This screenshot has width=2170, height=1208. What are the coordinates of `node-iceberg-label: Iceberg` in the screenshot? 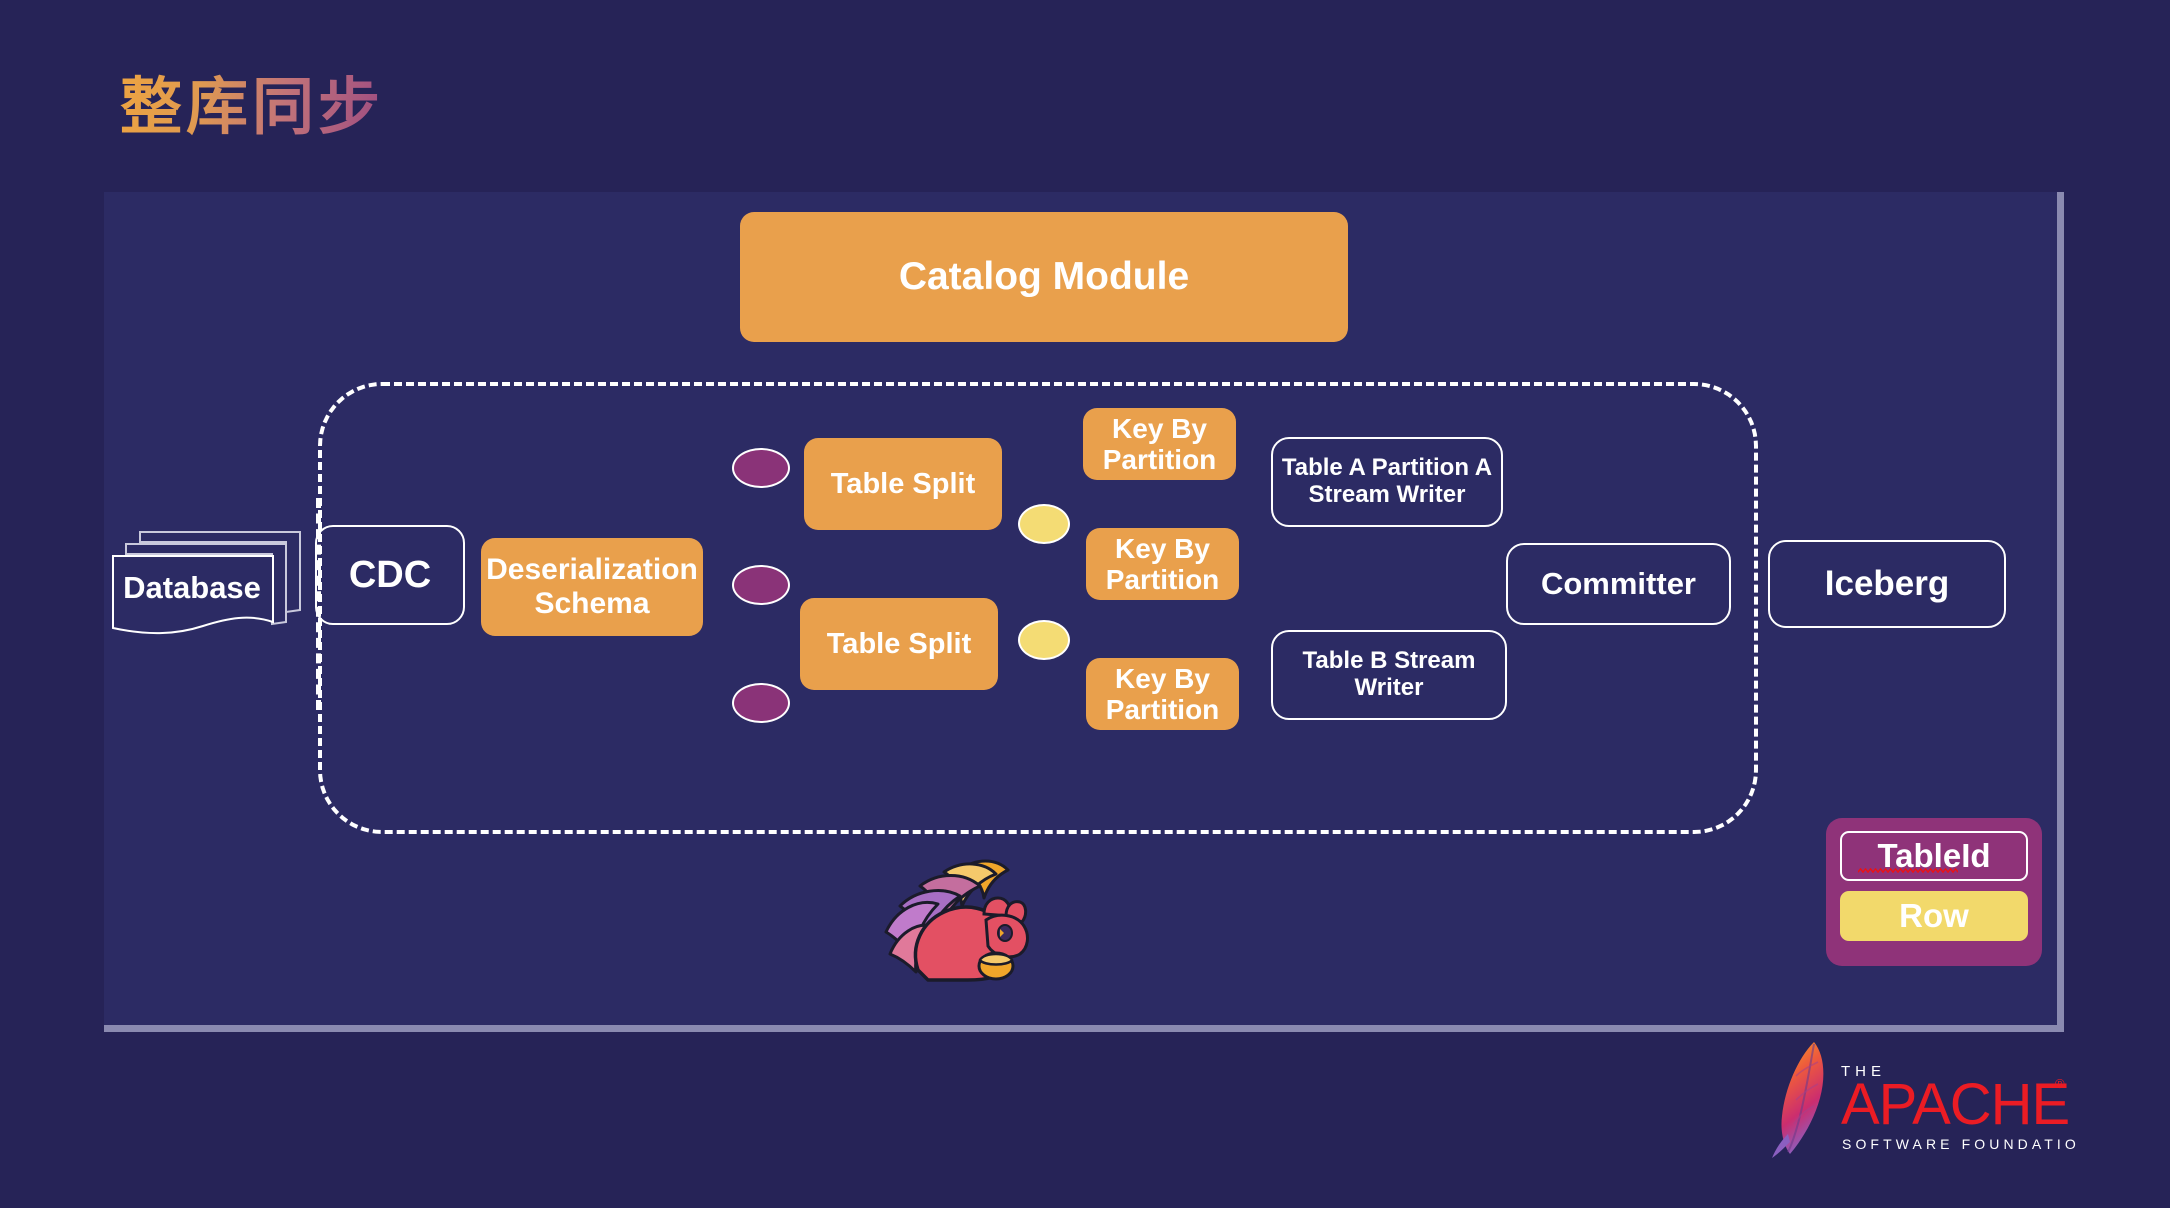 It's located at (1887, 584).